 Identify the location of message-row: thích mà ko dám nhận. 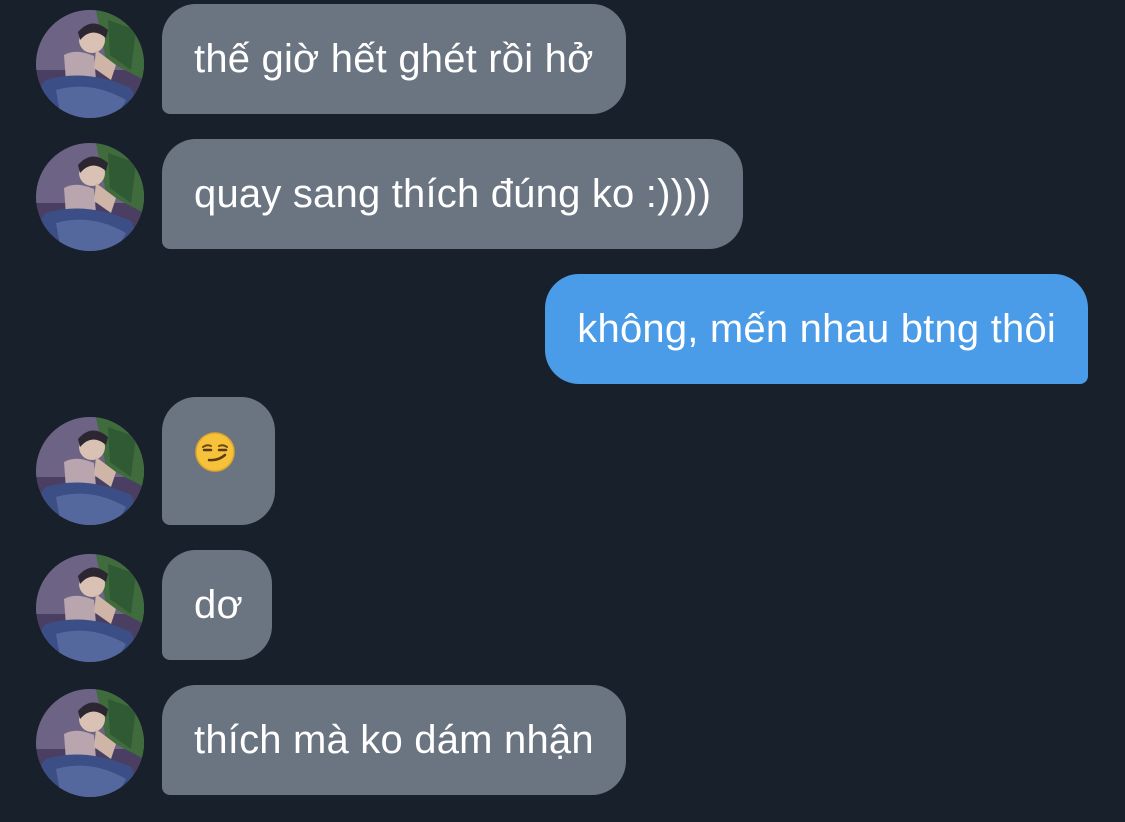
(562, 740).